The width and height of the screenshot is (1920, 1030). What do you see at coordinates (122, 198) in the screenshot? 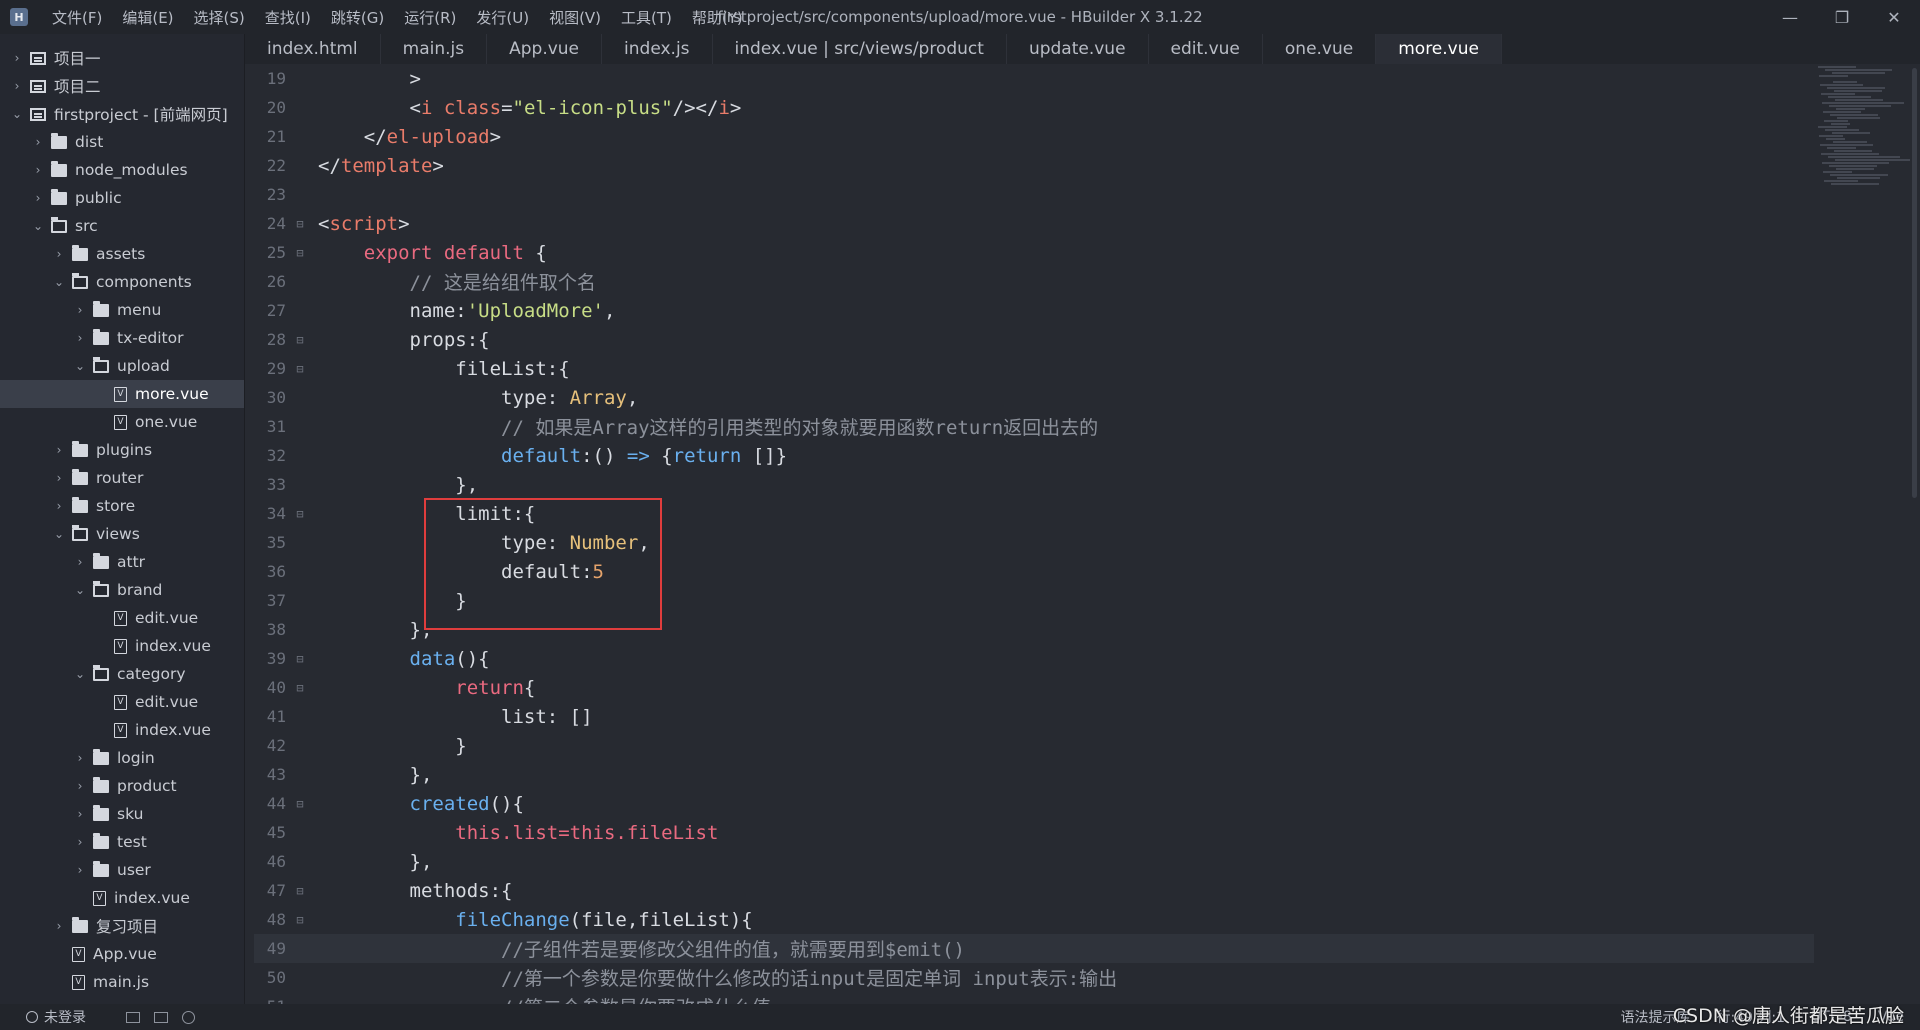
I see `tree-item: › public` at bounding box center [122, 198].